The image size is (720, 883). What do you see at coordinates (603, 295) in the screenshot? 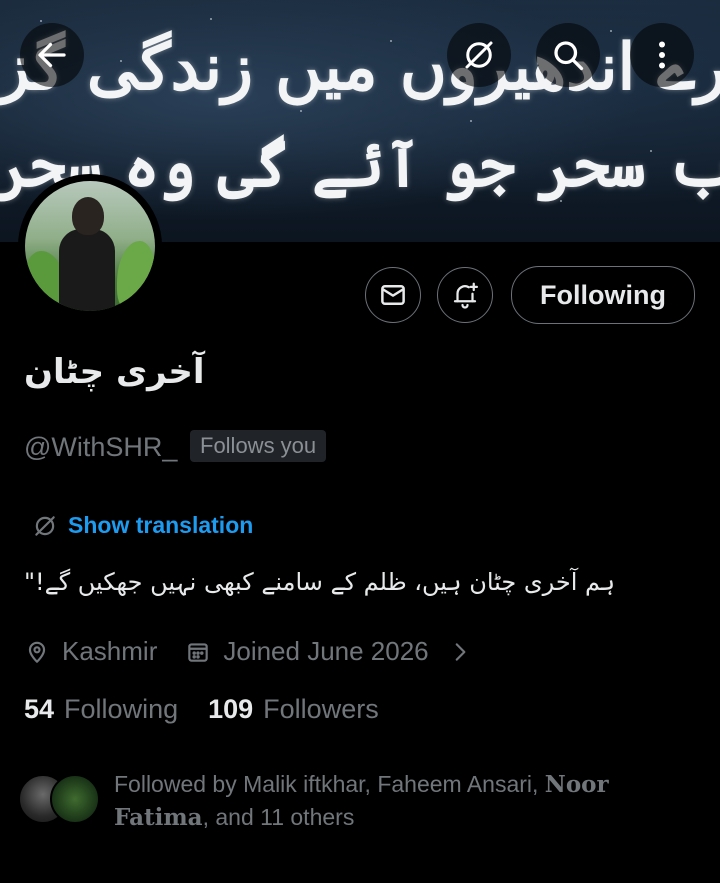
I see `following-button: Following` at bounding box center [603, 295].